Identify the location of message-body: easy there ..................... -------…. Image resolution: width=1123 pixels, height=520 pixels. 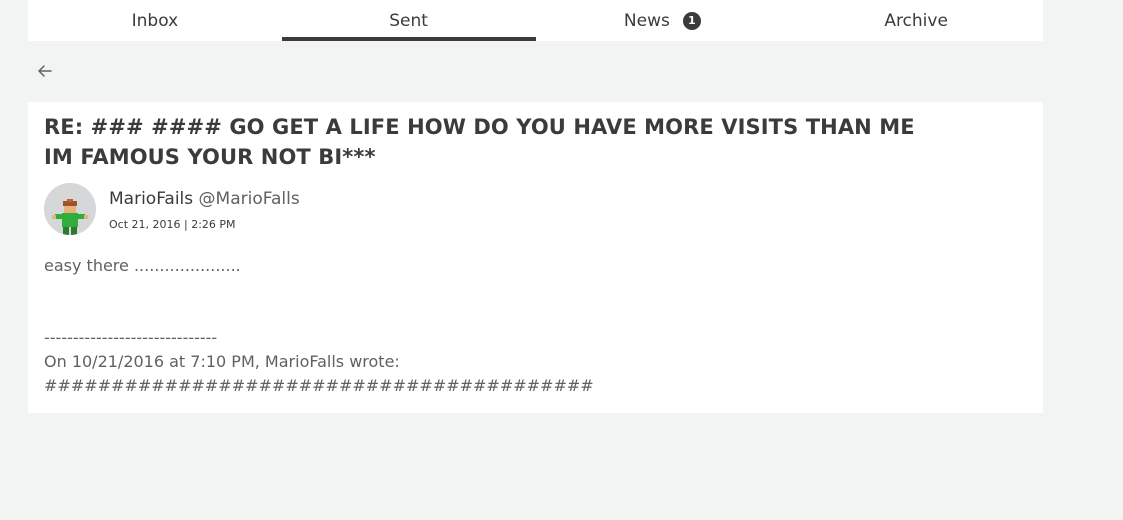
(319, 325).